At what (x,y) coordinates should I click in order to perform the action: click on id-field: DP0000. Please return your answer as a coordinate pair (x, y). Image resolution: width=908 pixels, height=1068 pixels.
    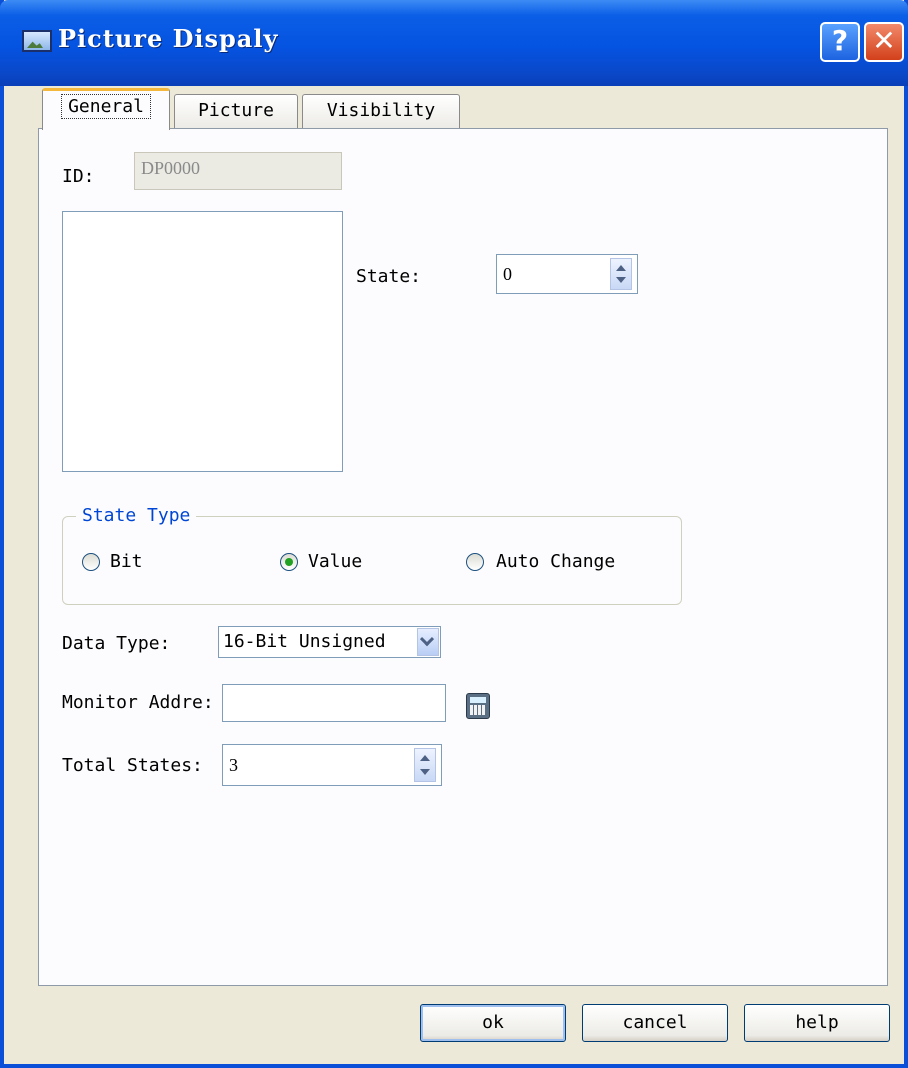
    Looking at the image, I should click on (238, 171).